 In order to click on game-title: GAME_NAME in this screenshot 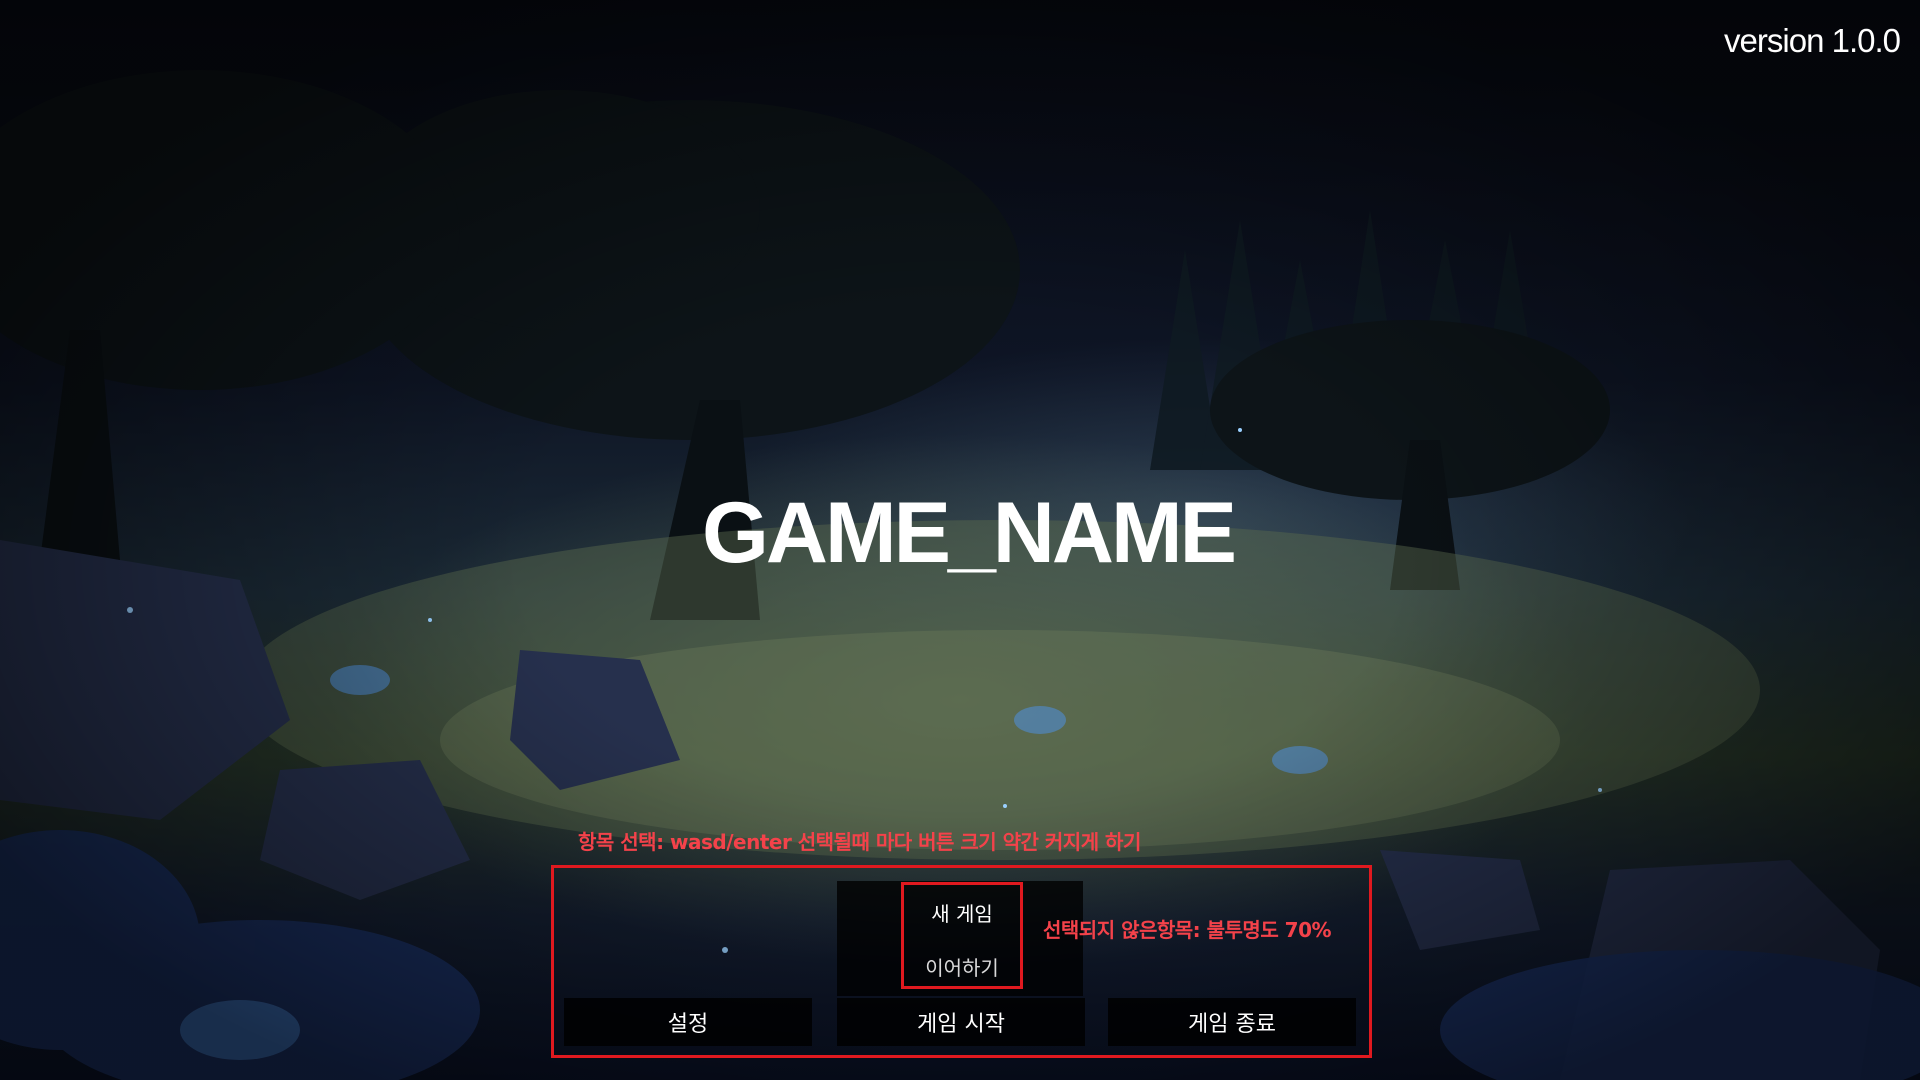, I will do `click(969, 533)`.